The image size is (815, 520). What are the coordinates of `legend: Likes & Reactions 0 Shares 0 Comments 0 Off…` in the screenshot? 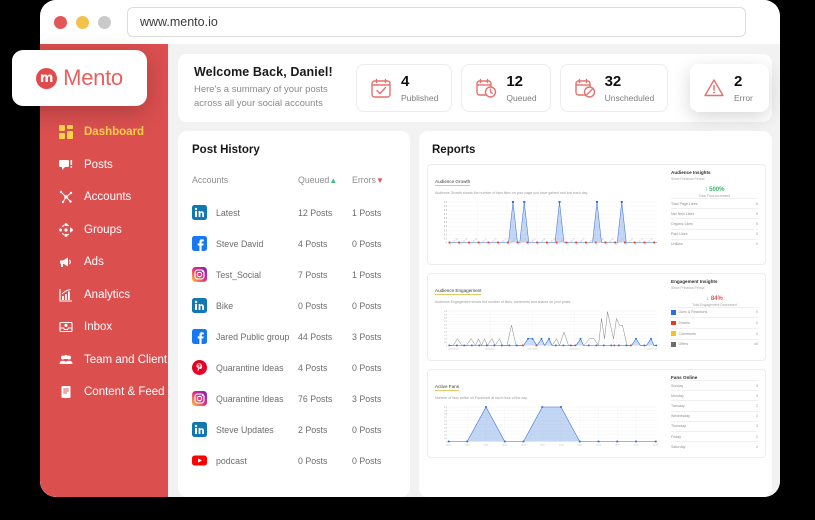 It's located at (714, 328).